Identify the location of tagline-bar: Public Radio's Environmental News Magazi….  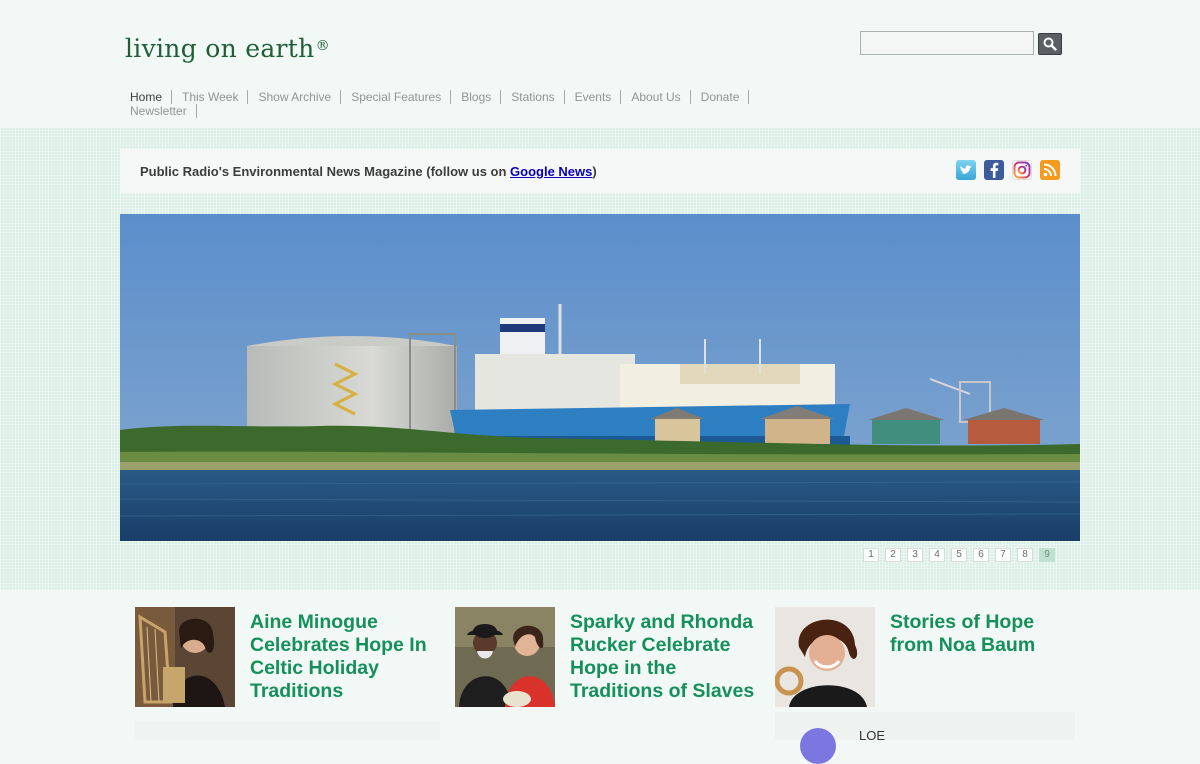
(600, 171).